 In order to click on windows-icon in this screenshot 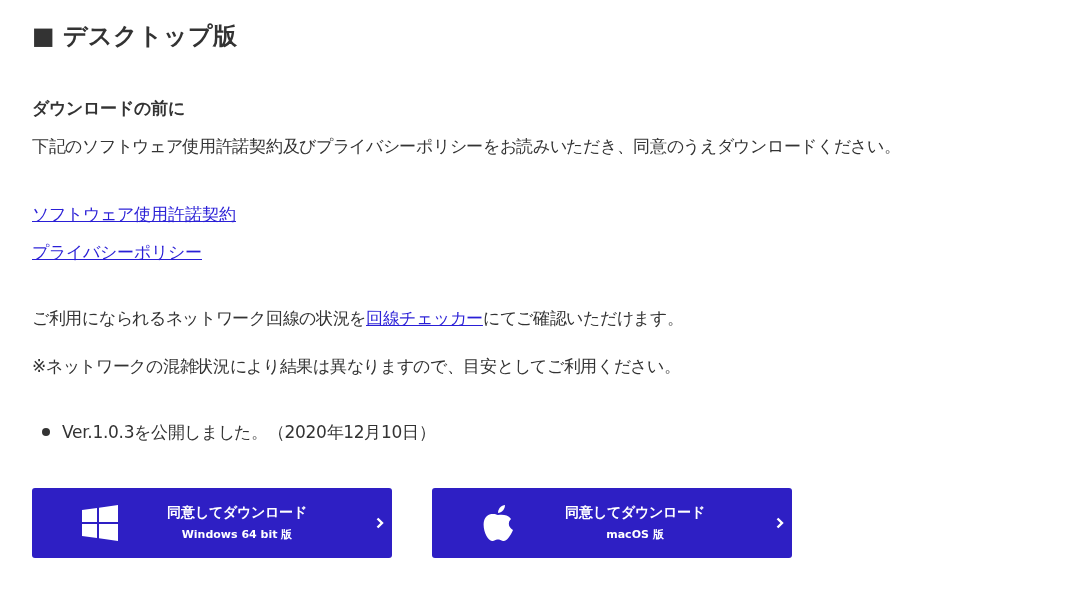, I will do `click(100, 523)`.